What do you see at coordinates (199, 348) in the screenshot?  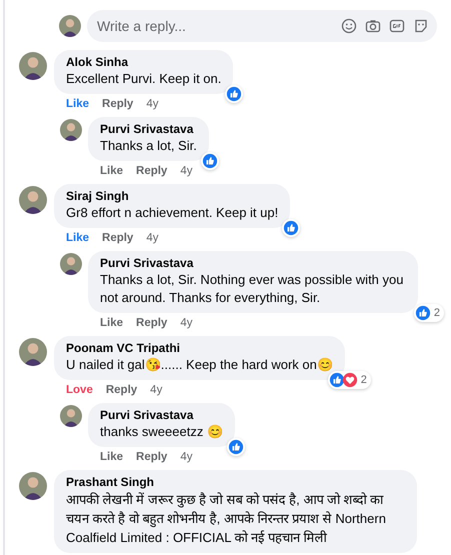 I see `author-name: Poonam VC Tripathi` at bounding box center [199, 348].